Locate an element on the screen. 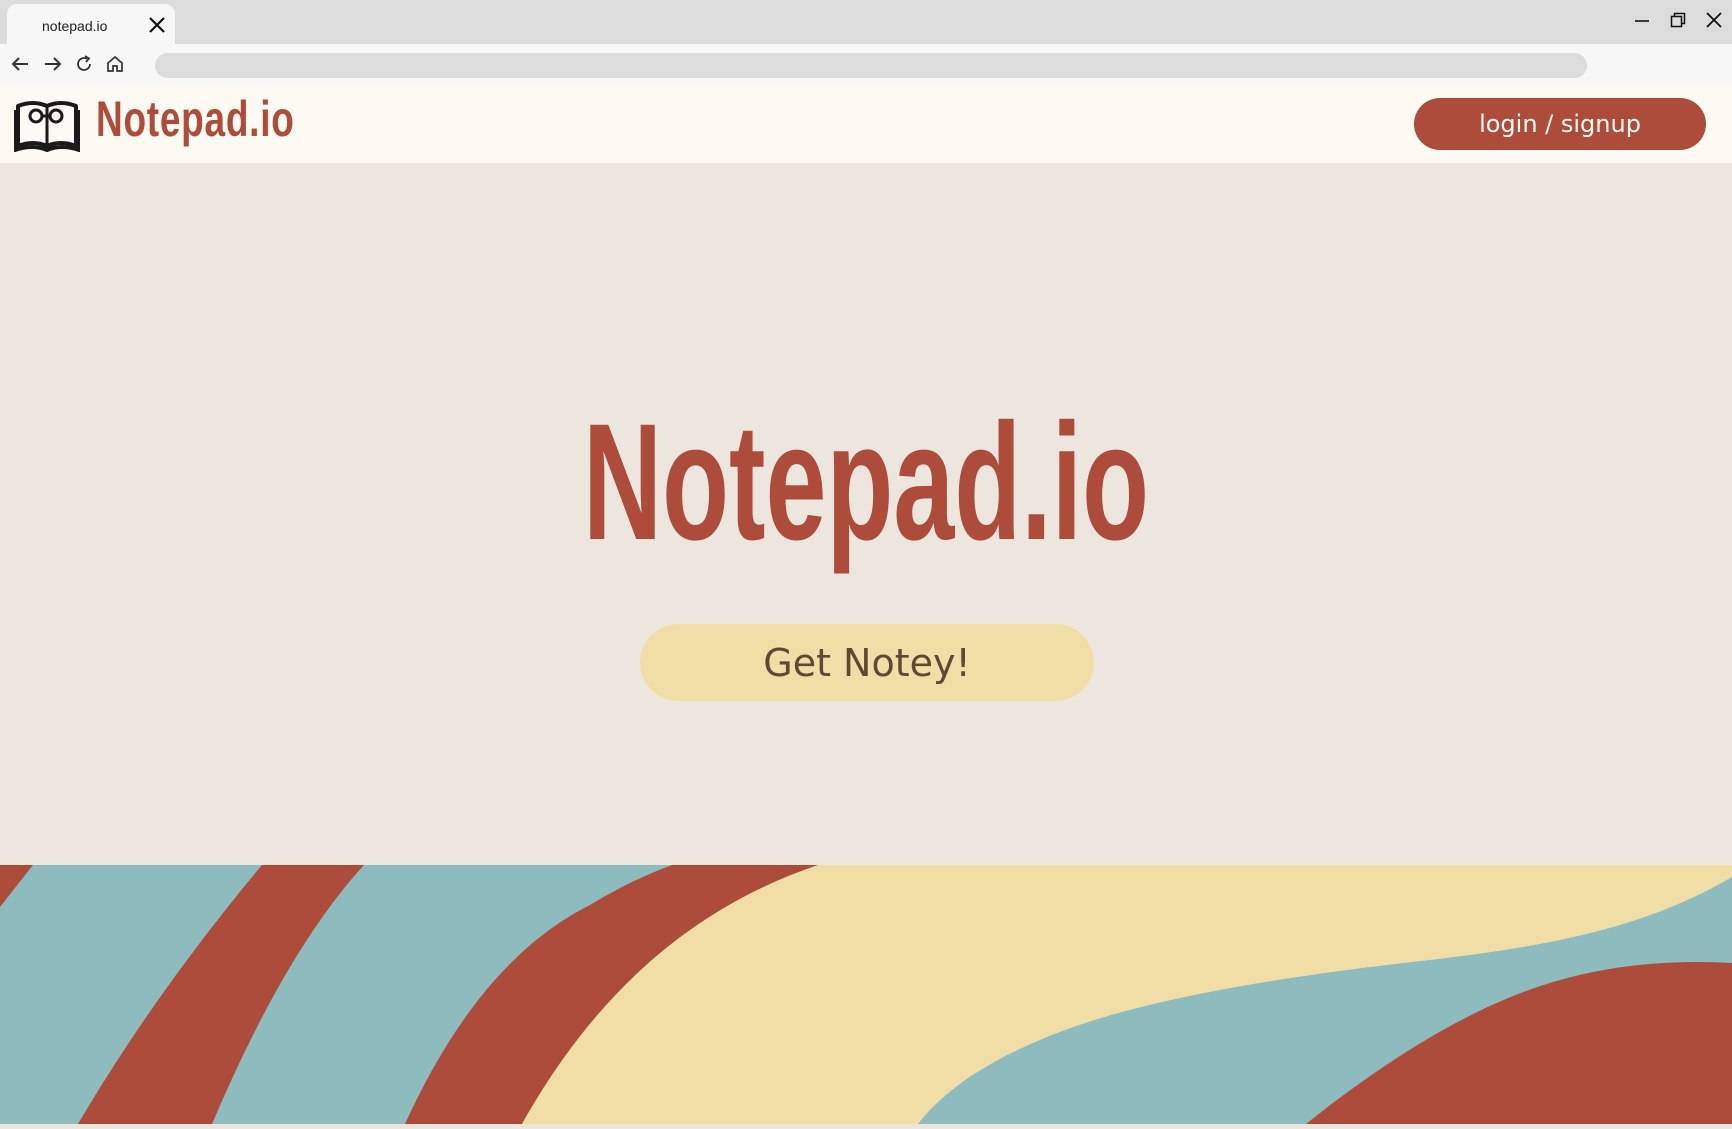 This screenshot has height=1129, width=1732. restore-icon is located at coordinates (1678, 20).